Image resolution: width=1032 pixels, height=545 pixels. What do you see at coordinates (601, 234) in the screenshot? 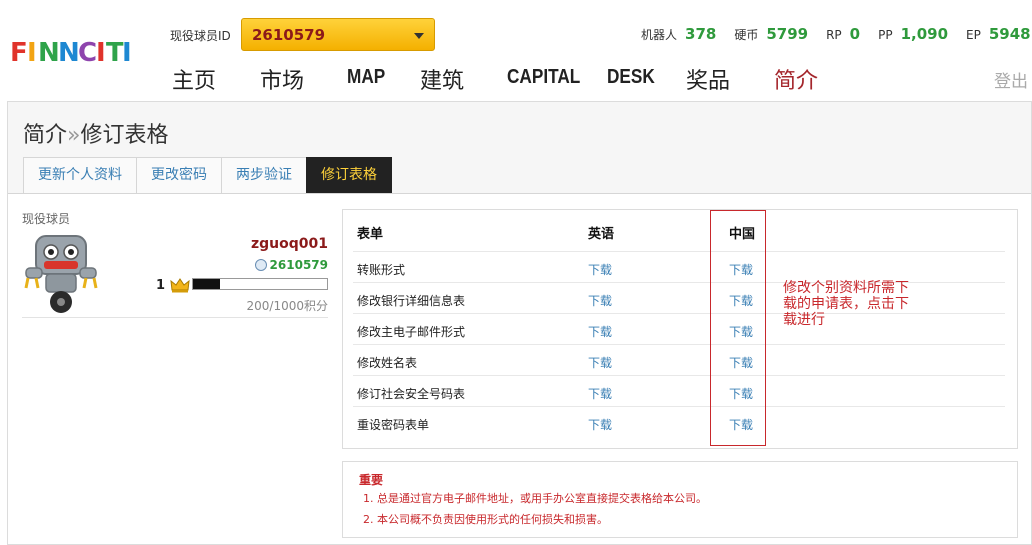
I see `column-header-english: 英语` at bounding box center [601, 234].